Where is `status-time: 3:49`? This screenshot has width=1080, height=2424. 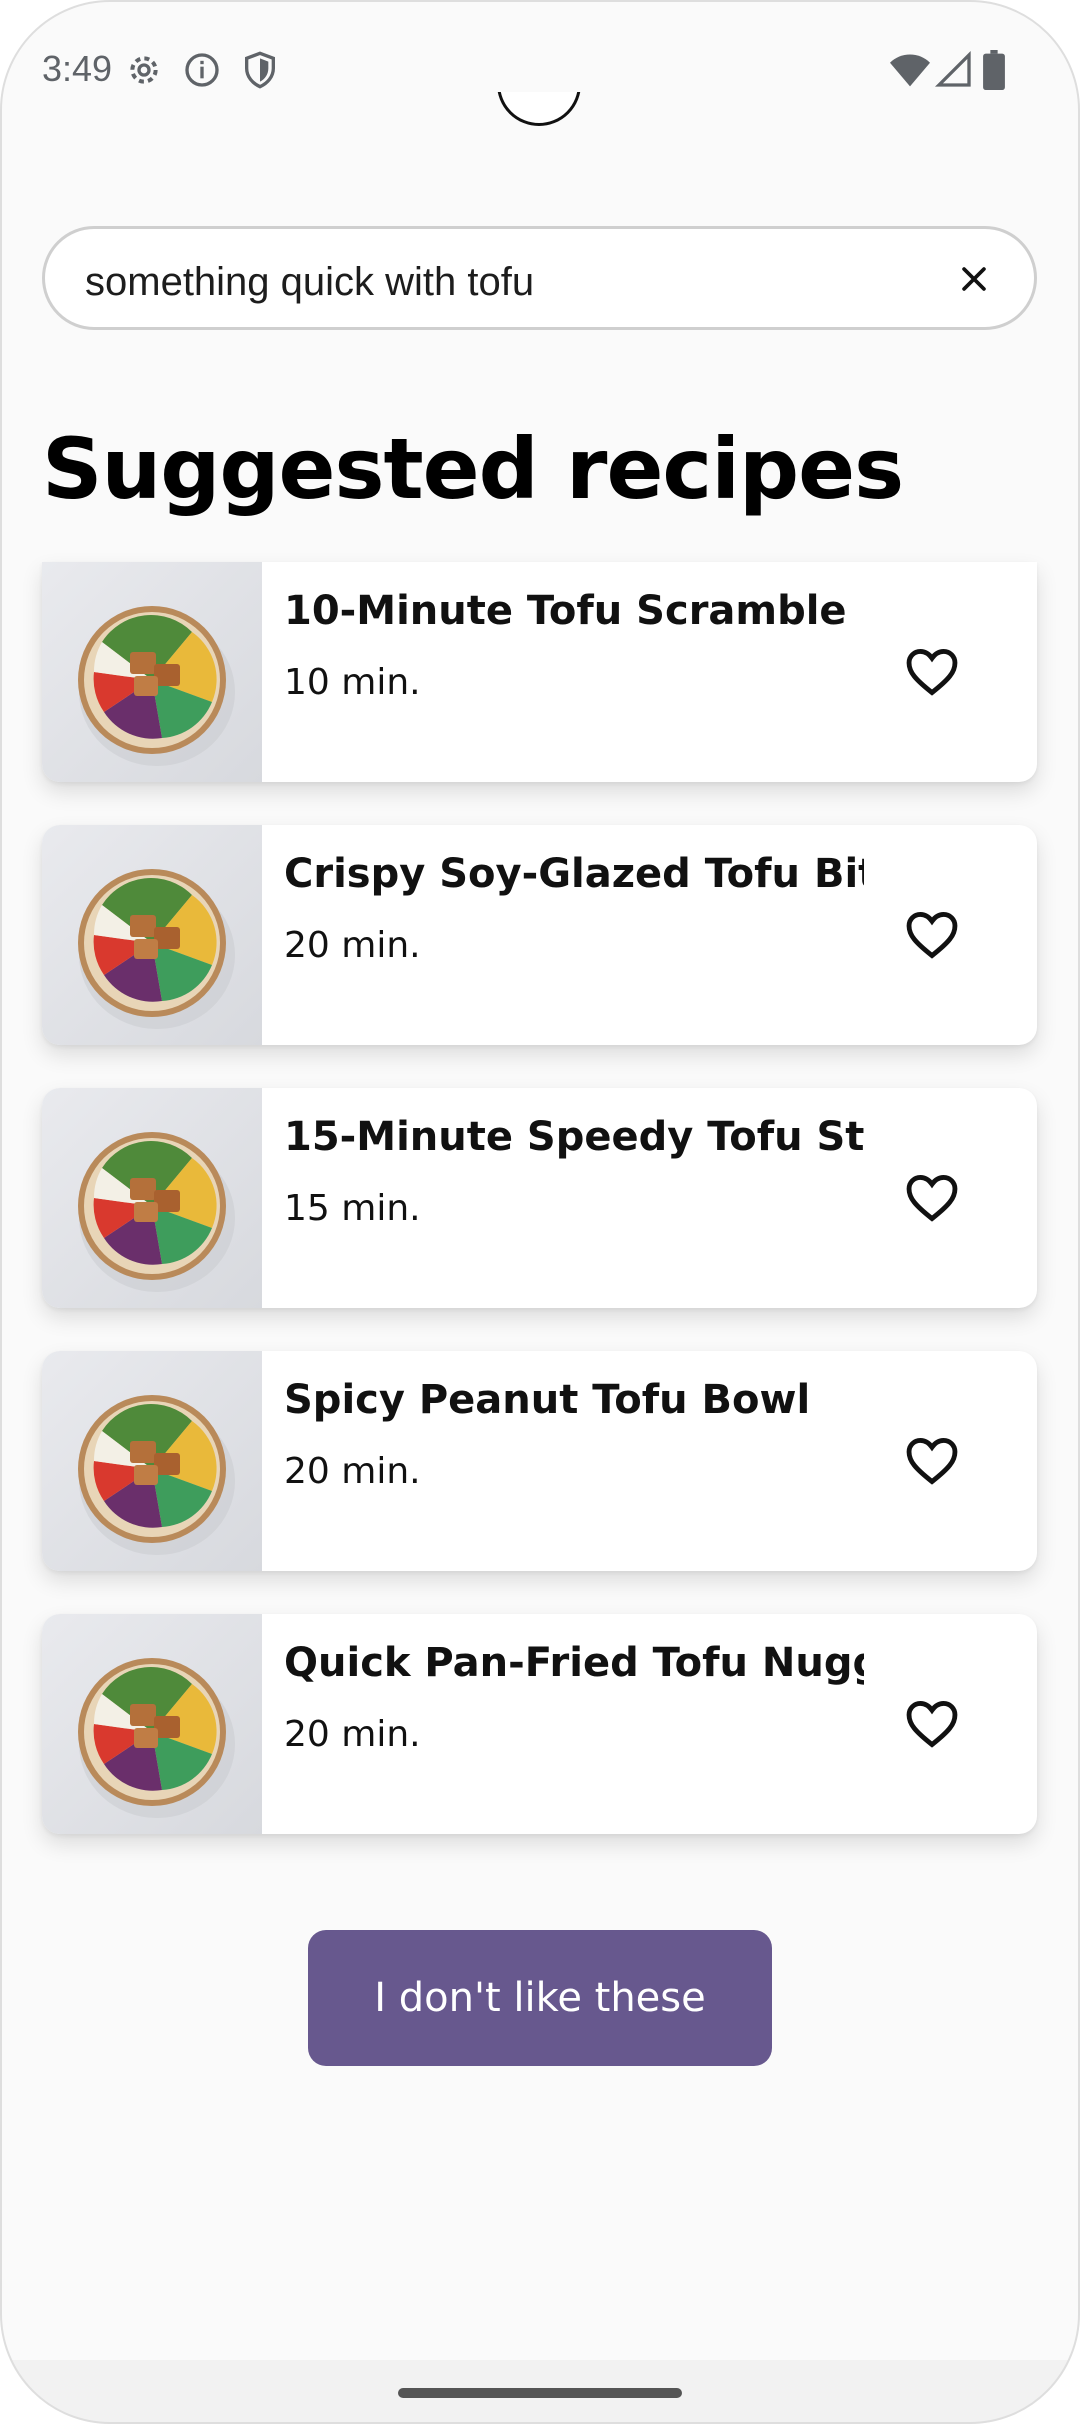 status-time: 3:49 is located at coordinates (77, 68).